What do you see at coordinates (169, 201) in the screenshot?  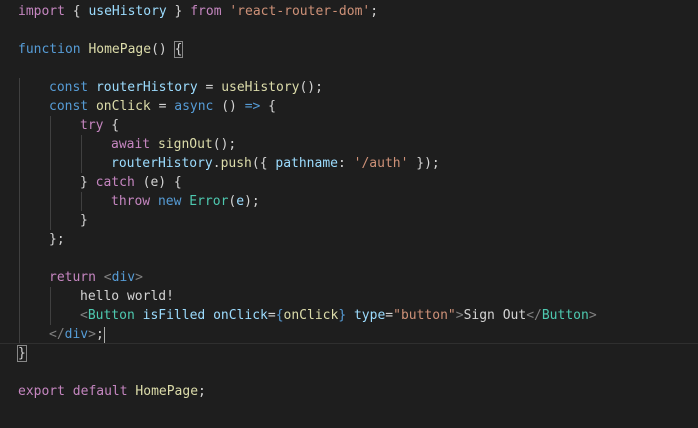 I see `token-keyword: new` at bounding box center [169, 201].